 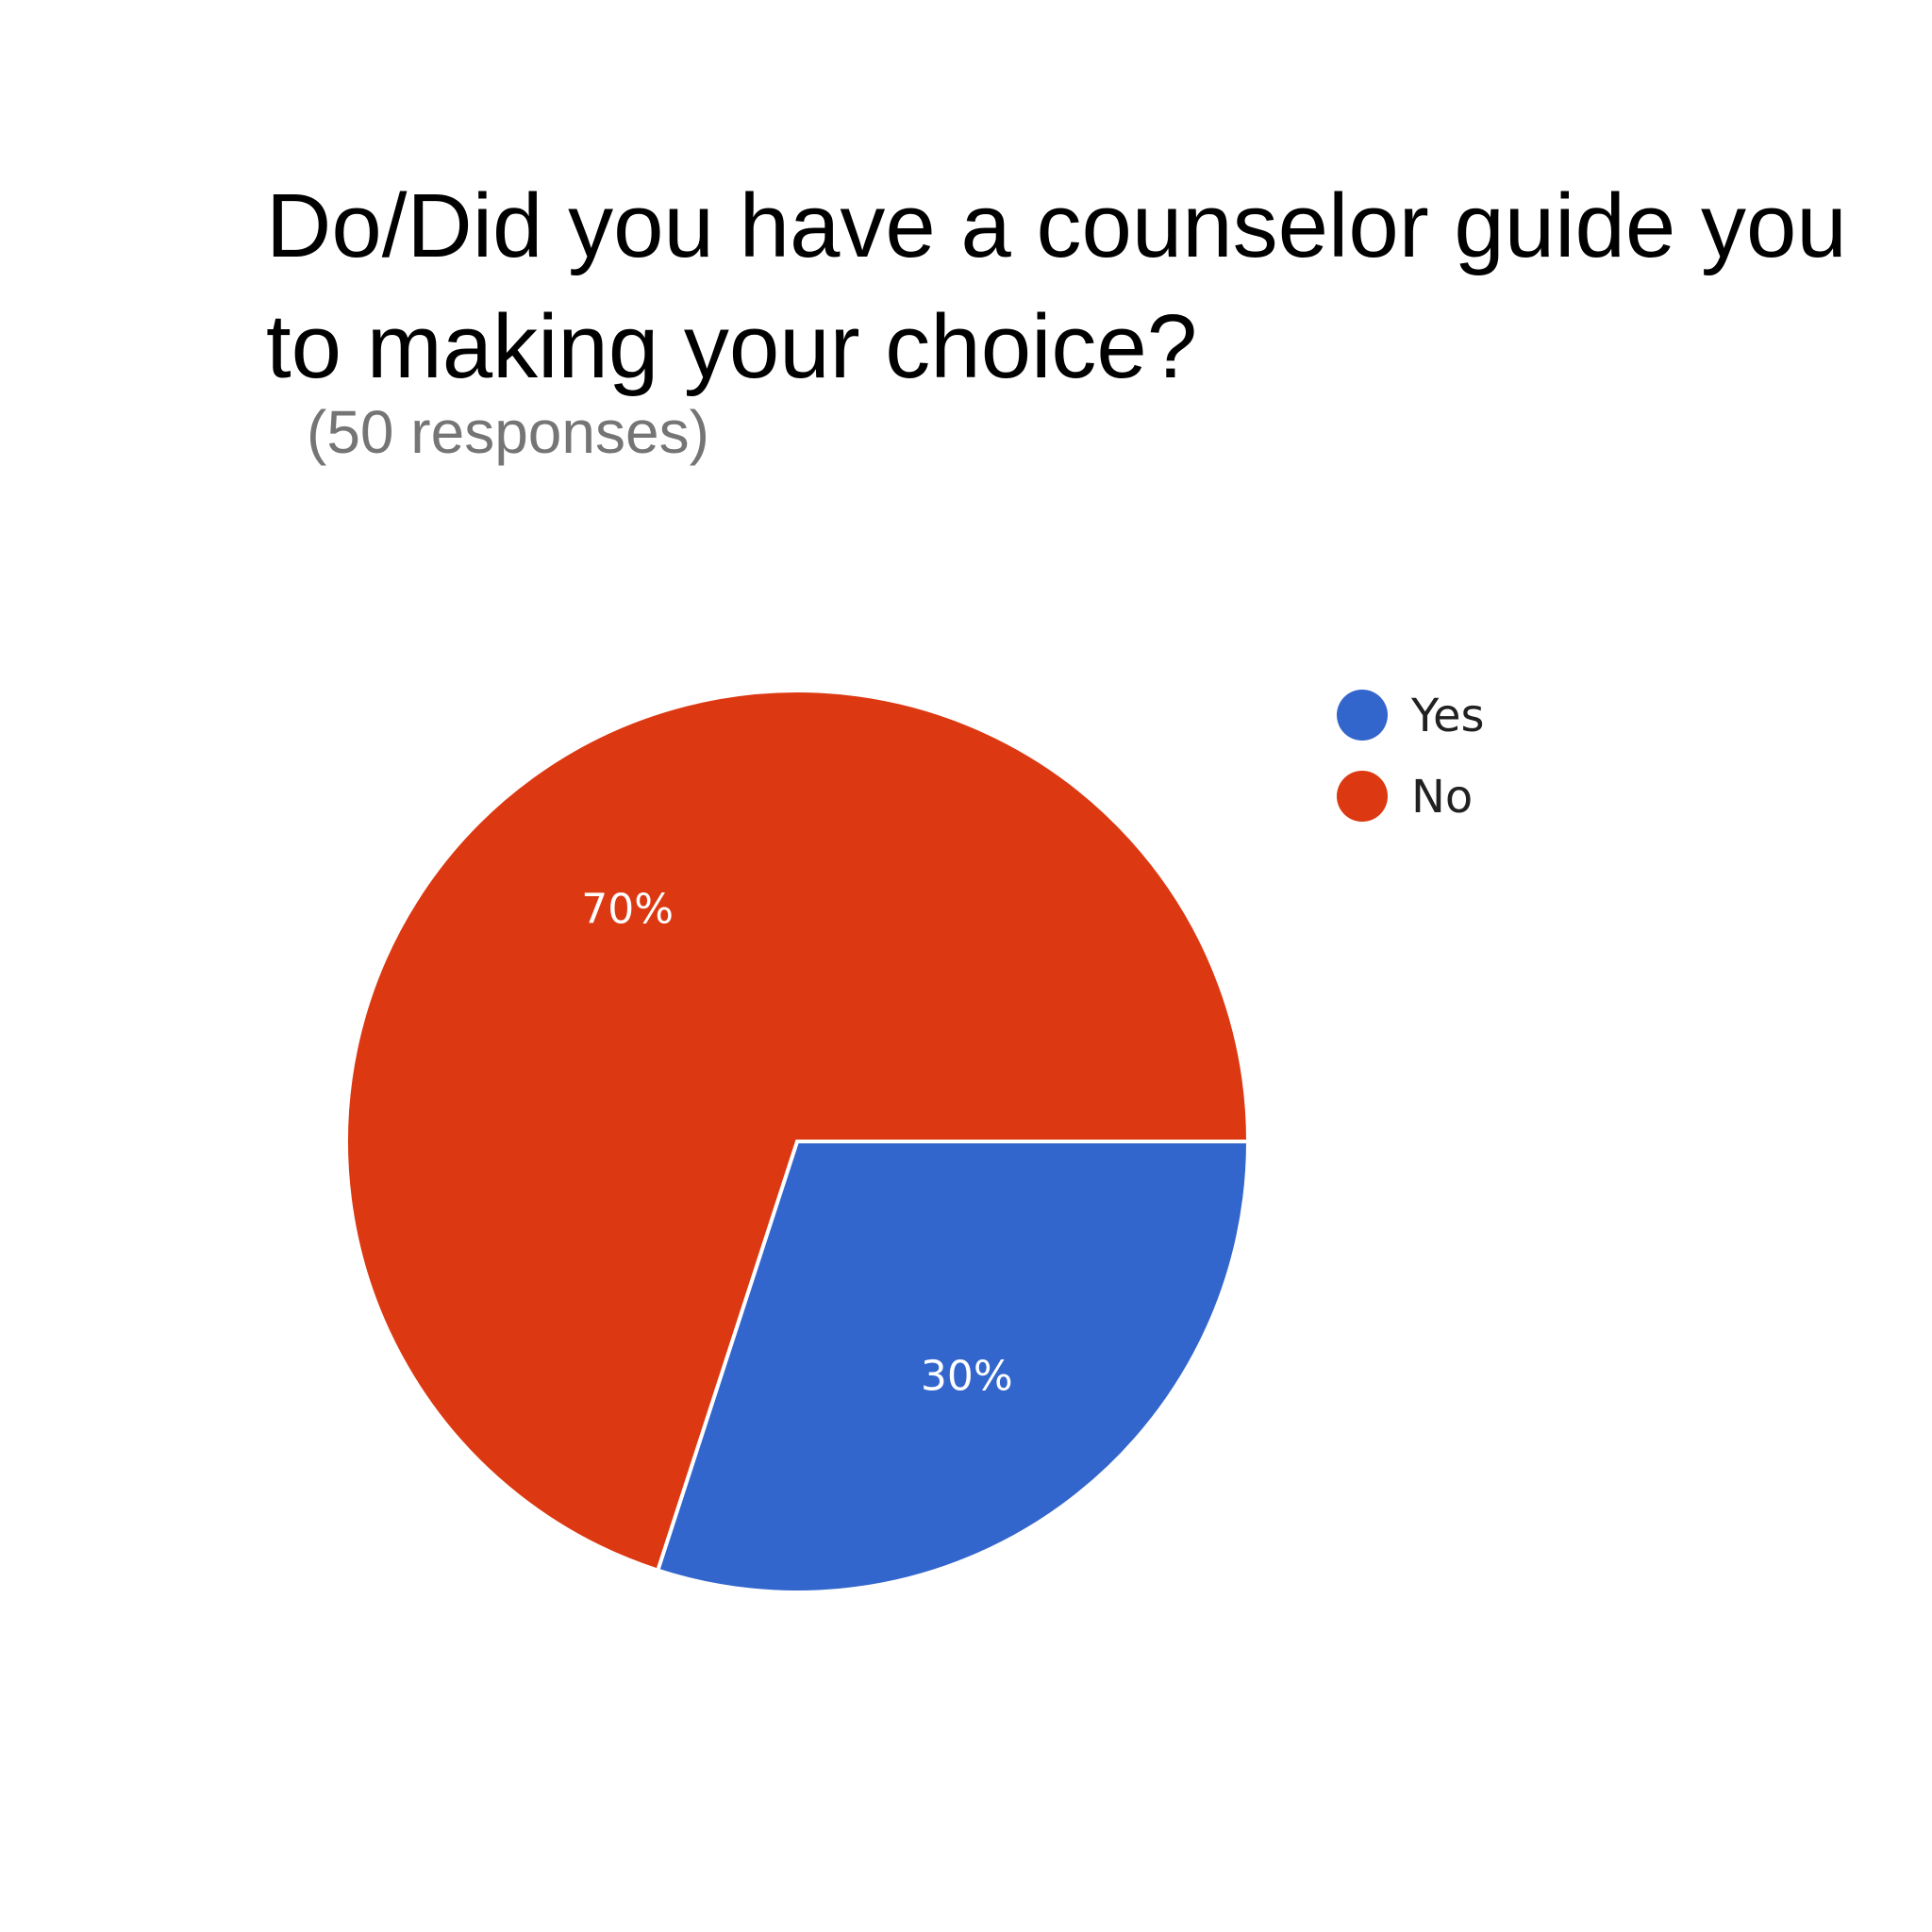 What do you see at coordinates (1442, 797) in the screenshot?
I see `legend-label-no: No` at bounding box center [1442, 797].